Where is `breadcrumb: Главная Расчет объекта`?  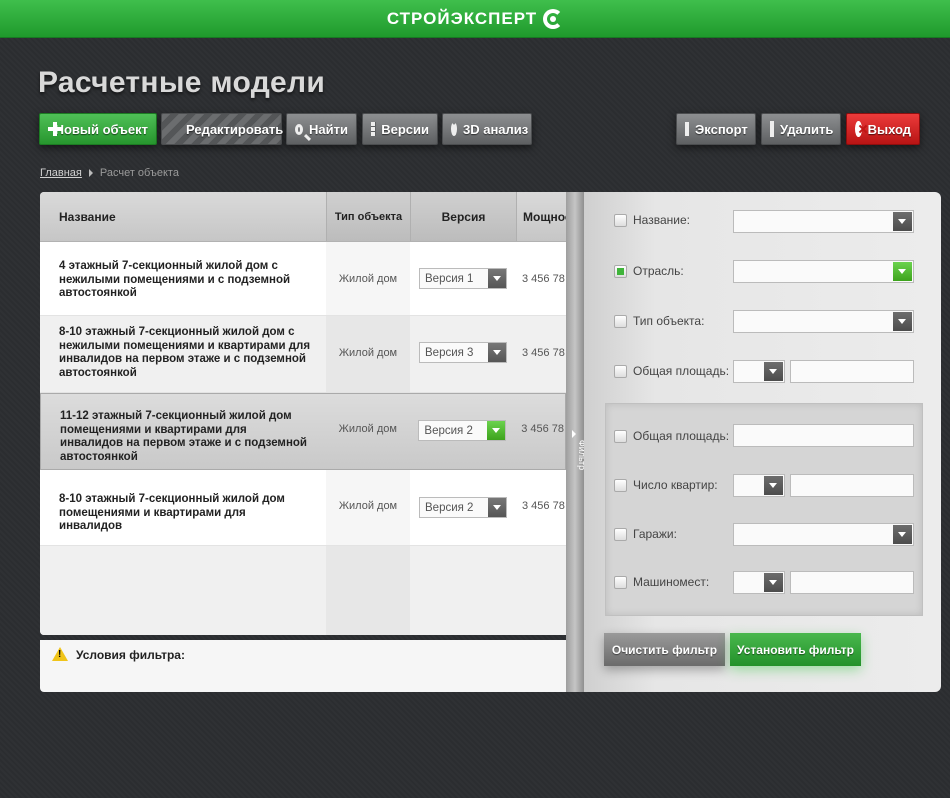 breadcrumb: Главная Расчет объекта is located at coordinates (109, 173).